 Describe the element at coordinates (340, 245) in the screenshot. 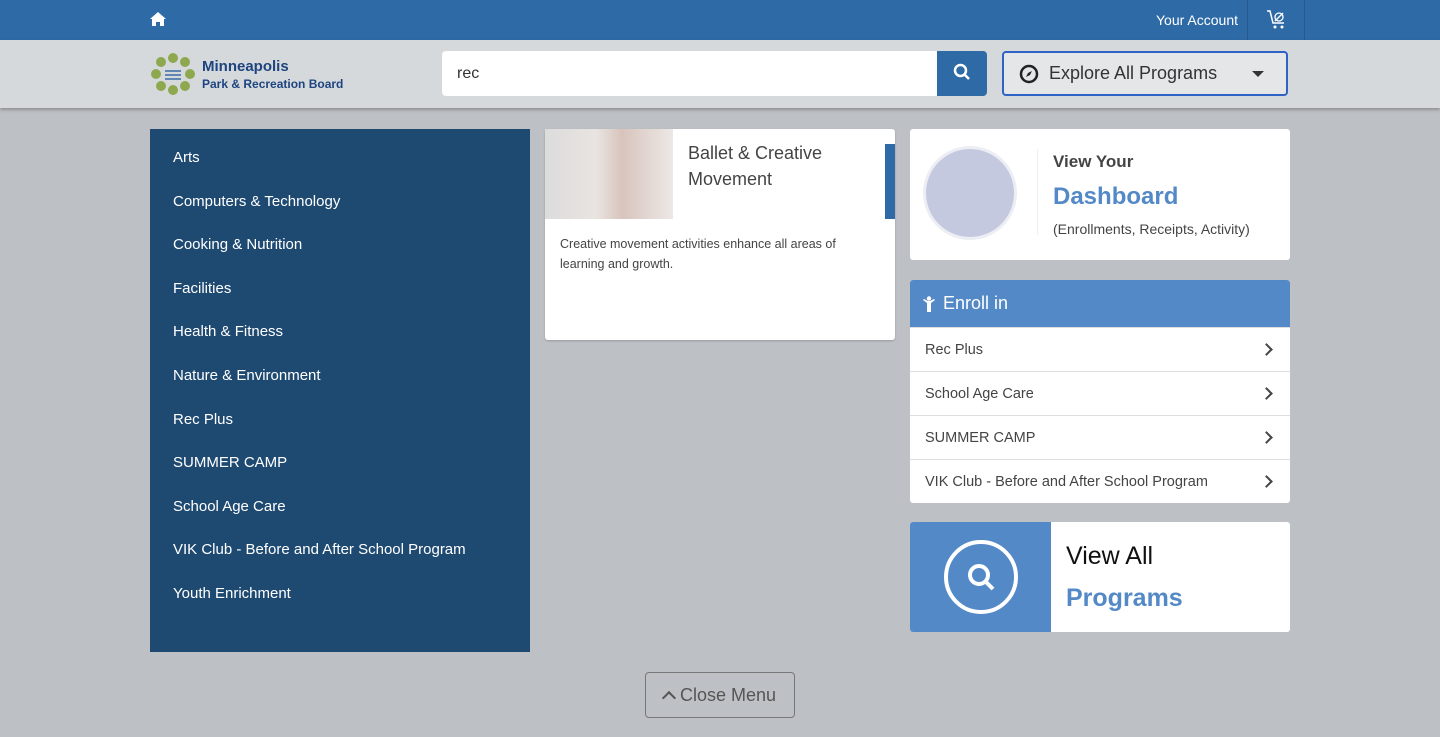

I see `category-item: Cooking & Nutrition` at that location.